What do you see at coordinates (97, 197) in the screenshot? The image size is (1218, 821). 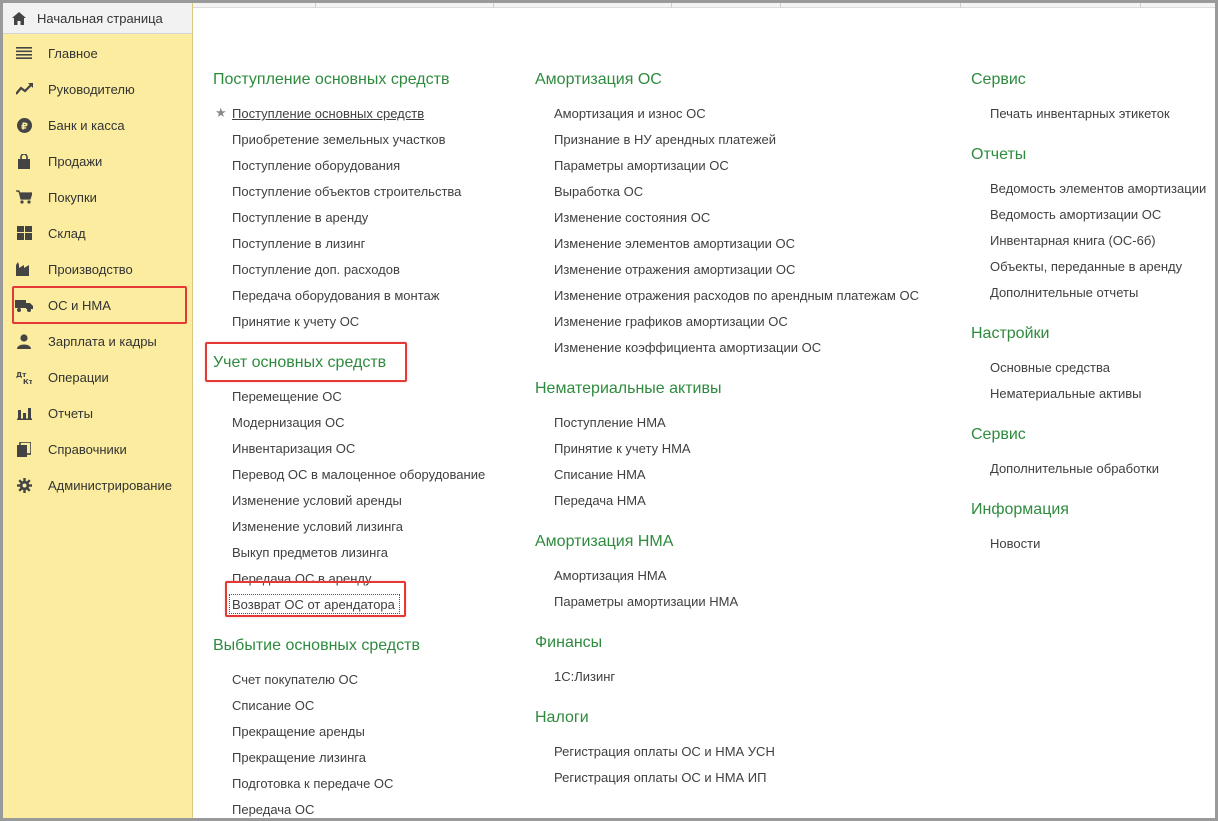 I see `section-purchases: Покупки` at bounding box center [97, 197].